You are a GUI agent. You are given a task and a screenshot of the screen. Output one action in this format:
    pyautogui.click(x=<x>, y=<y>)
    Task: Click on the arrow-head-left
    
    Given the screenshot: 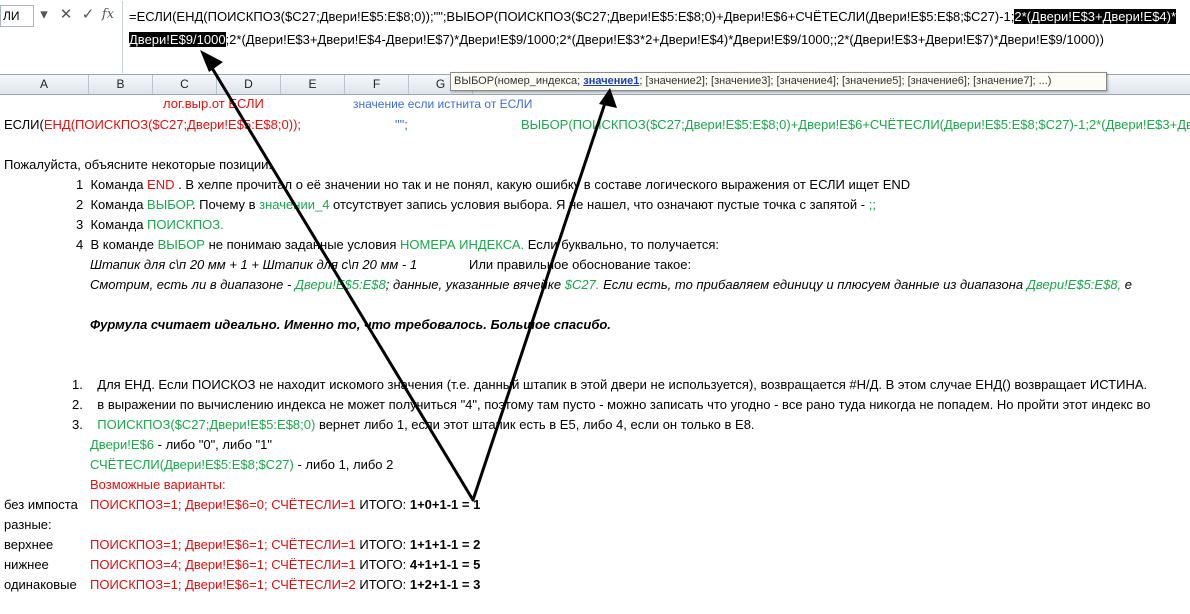 What is the action you would take?
    pyautogui.click(x=211, y=61)
    